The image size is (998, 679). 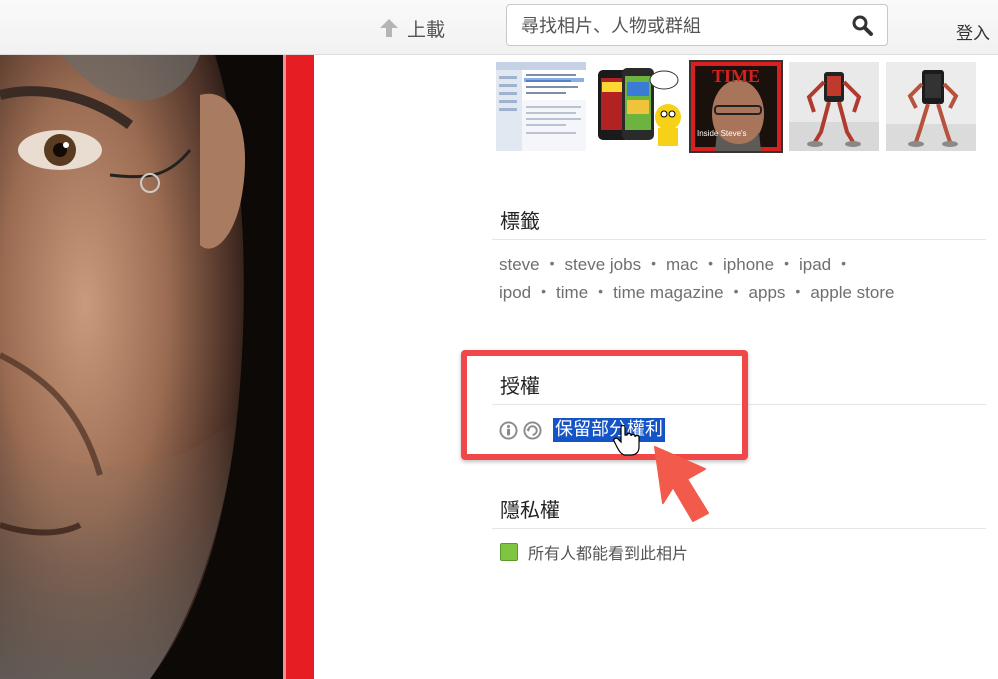 What do you see at coordinates (603, 264) in the screenshot?
I see `tag-link: steve jobs` at bounding box center [603, 264].